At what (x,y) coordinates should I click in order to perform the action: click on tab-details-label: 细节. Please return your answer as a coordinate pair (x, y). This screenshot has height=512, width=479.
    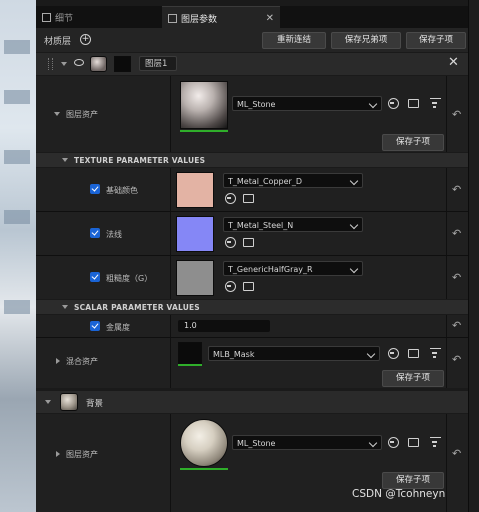
    Looking at the image, I should click on (64, 18).